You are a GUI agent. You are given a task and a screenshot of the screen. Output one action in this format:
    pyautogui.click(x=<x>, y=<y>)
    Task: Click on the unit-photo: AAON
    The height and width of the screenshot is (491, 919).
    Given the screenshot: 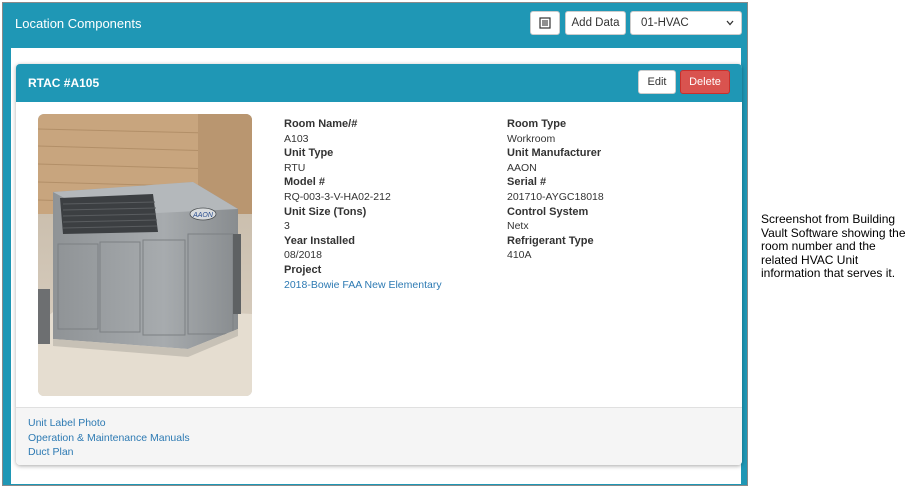 What is the action you would take?
    pyautogui.click(x=145, y=255)
    